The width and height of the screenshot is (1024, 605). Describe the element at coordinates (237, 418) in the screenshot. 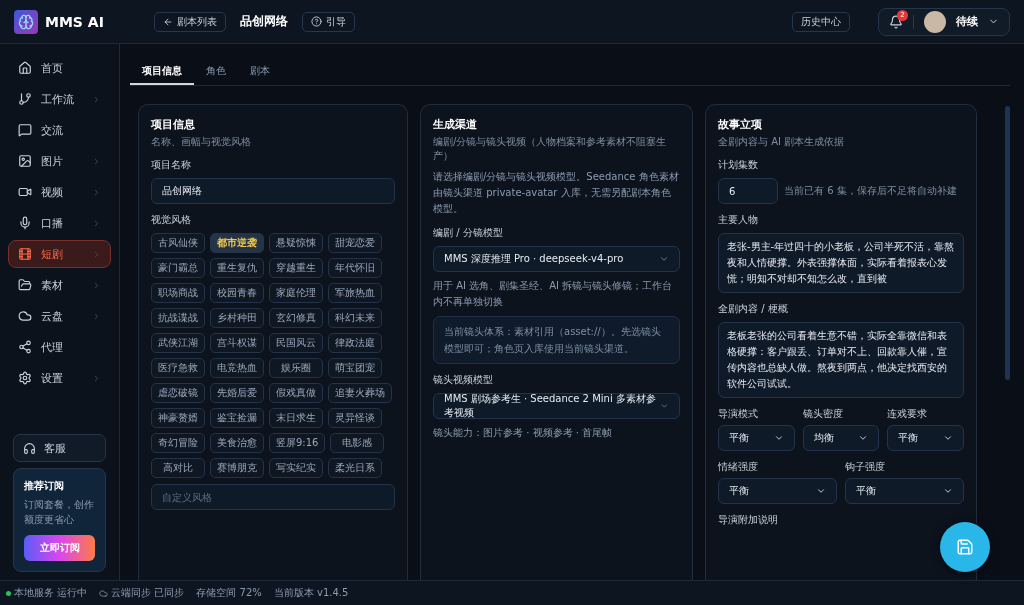

I see `style-tag: 鉴宝捡漏` at that location.